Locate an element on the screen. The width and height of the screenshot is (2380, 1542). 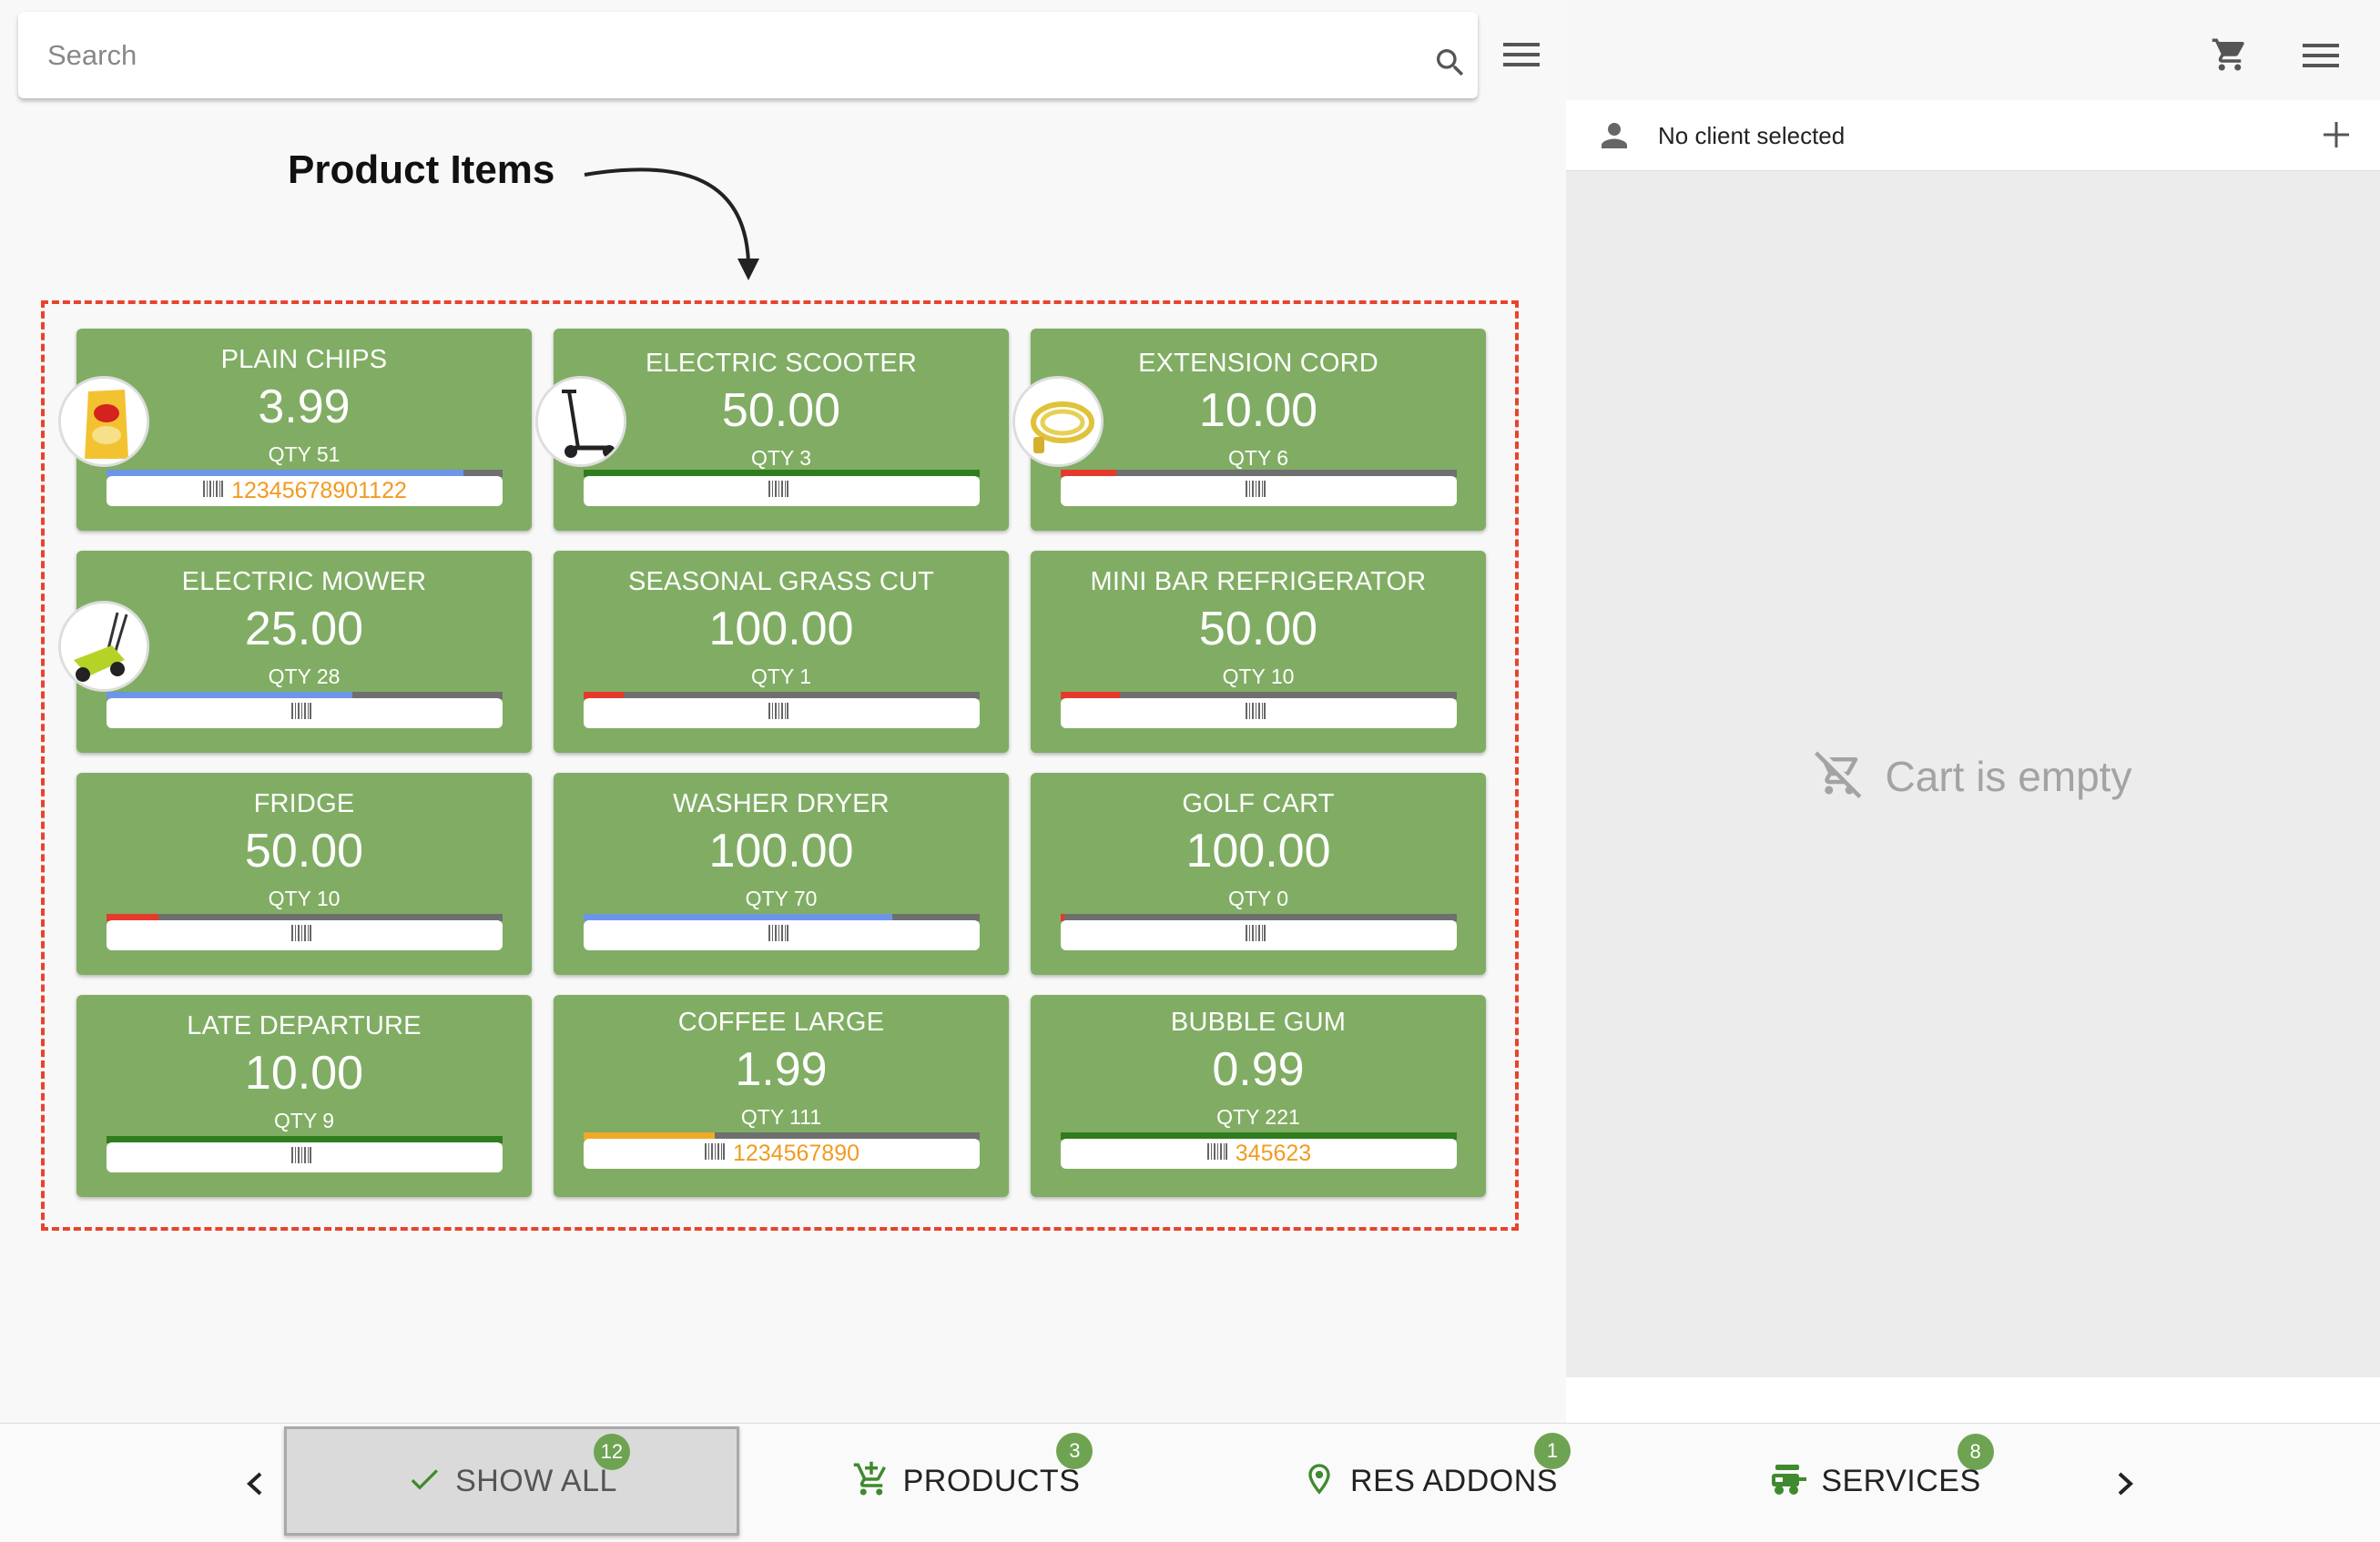
product-name: COFFEE LARGE is located at coordinates (781, 1023).